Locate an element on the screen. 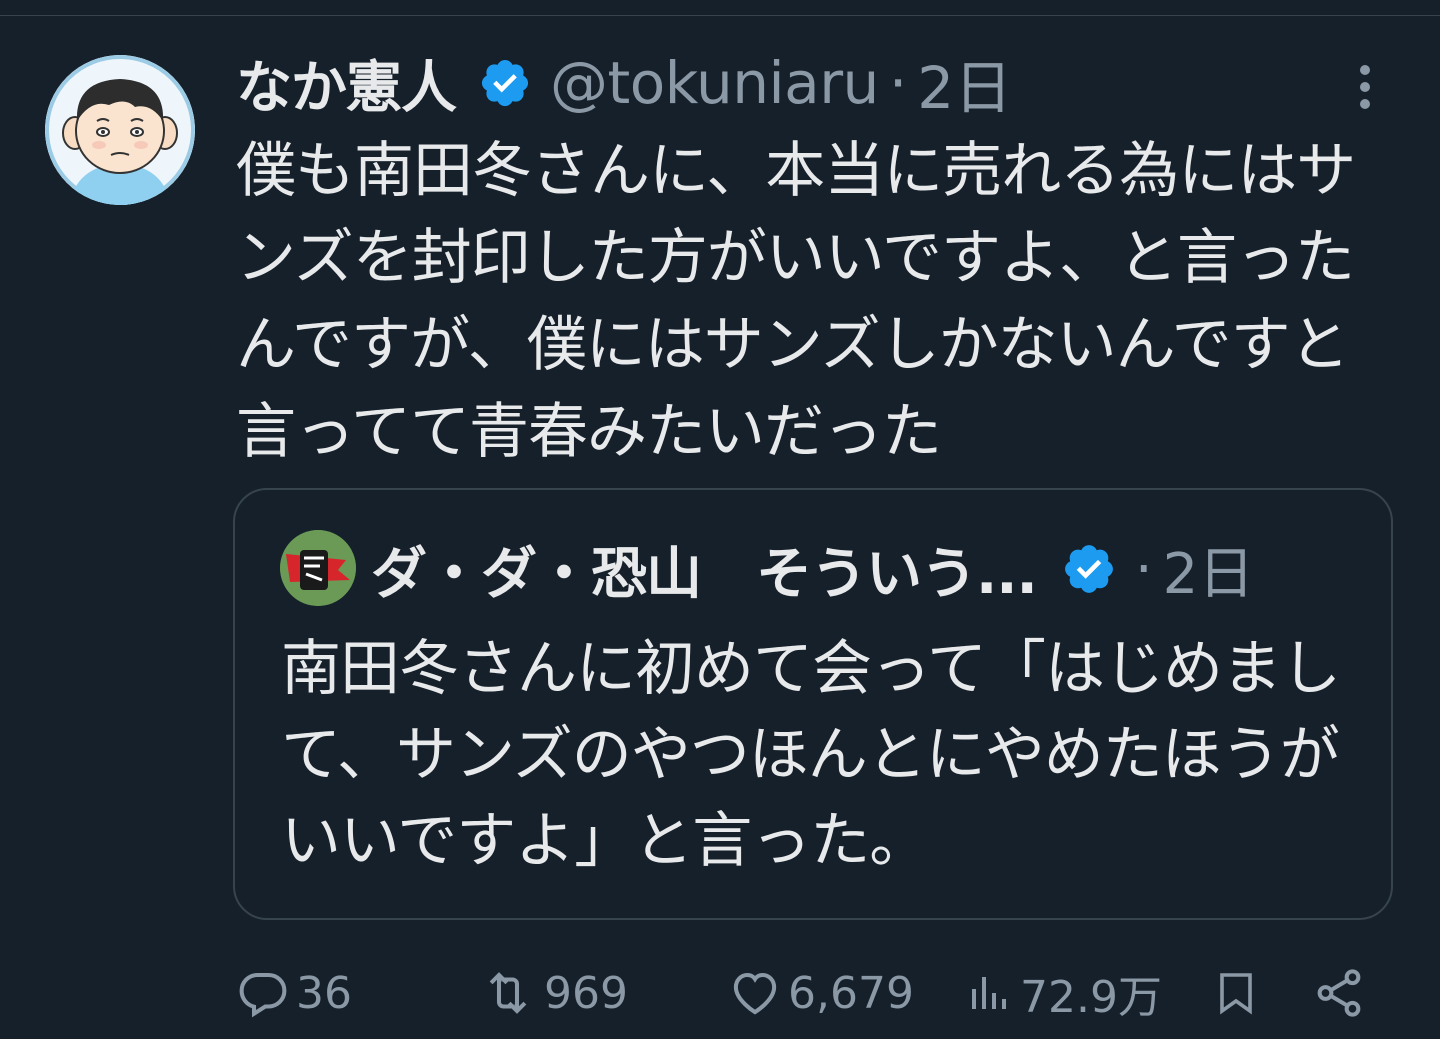 The width and height of the screenshot is (1440, 1039). action-bar: 36 969 6,679 72.9万 is located at coordinates (720, 993).